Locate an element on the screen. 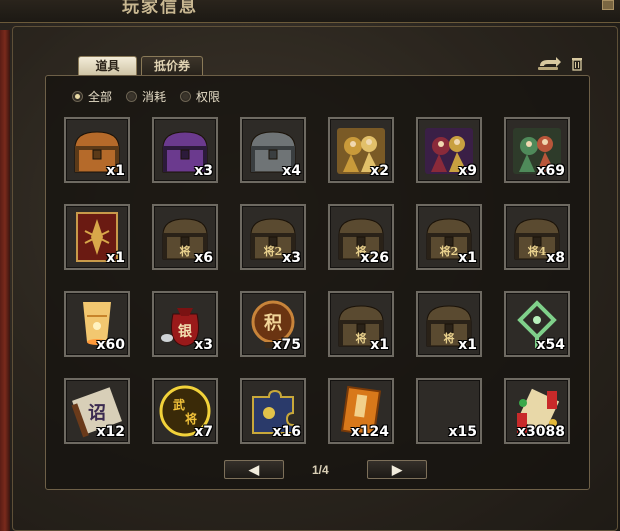  item-count: x8 is located at coordinates (555, 258).